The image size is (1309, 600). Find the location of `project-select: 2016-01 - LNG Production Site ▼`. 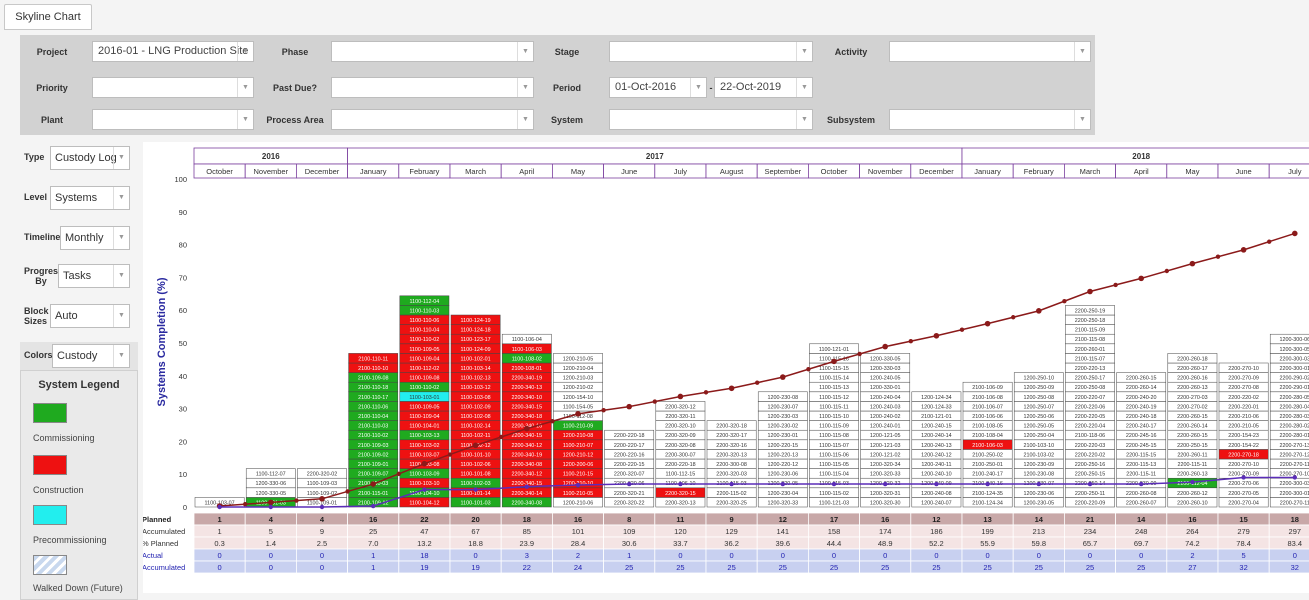

project-select: 2016-01 - LNG Production Site ▼ is located at coordinates (173, 51).